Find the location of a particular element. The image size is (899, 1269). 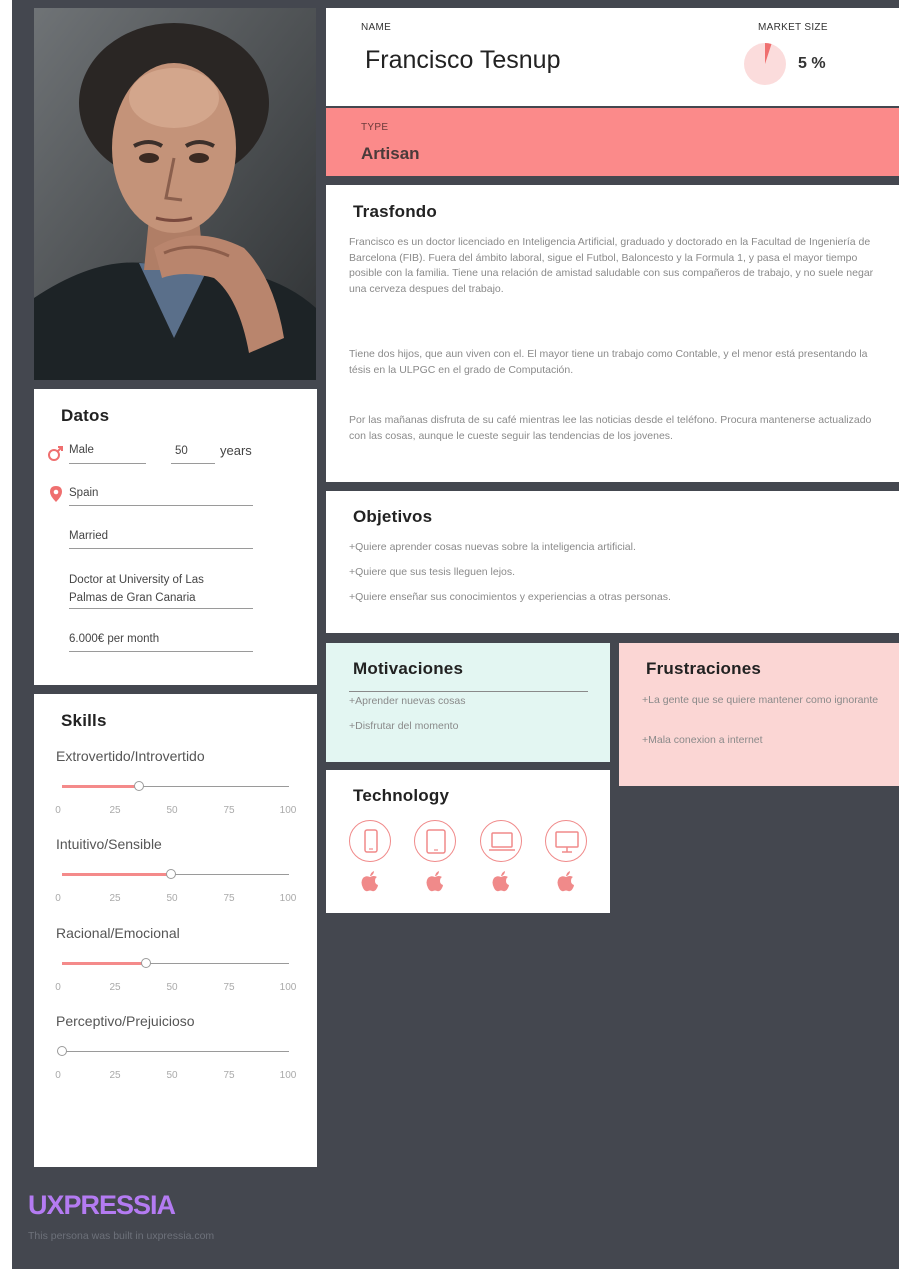

persona-name: Francisco Tesnup is located at coordinates (463, 60).